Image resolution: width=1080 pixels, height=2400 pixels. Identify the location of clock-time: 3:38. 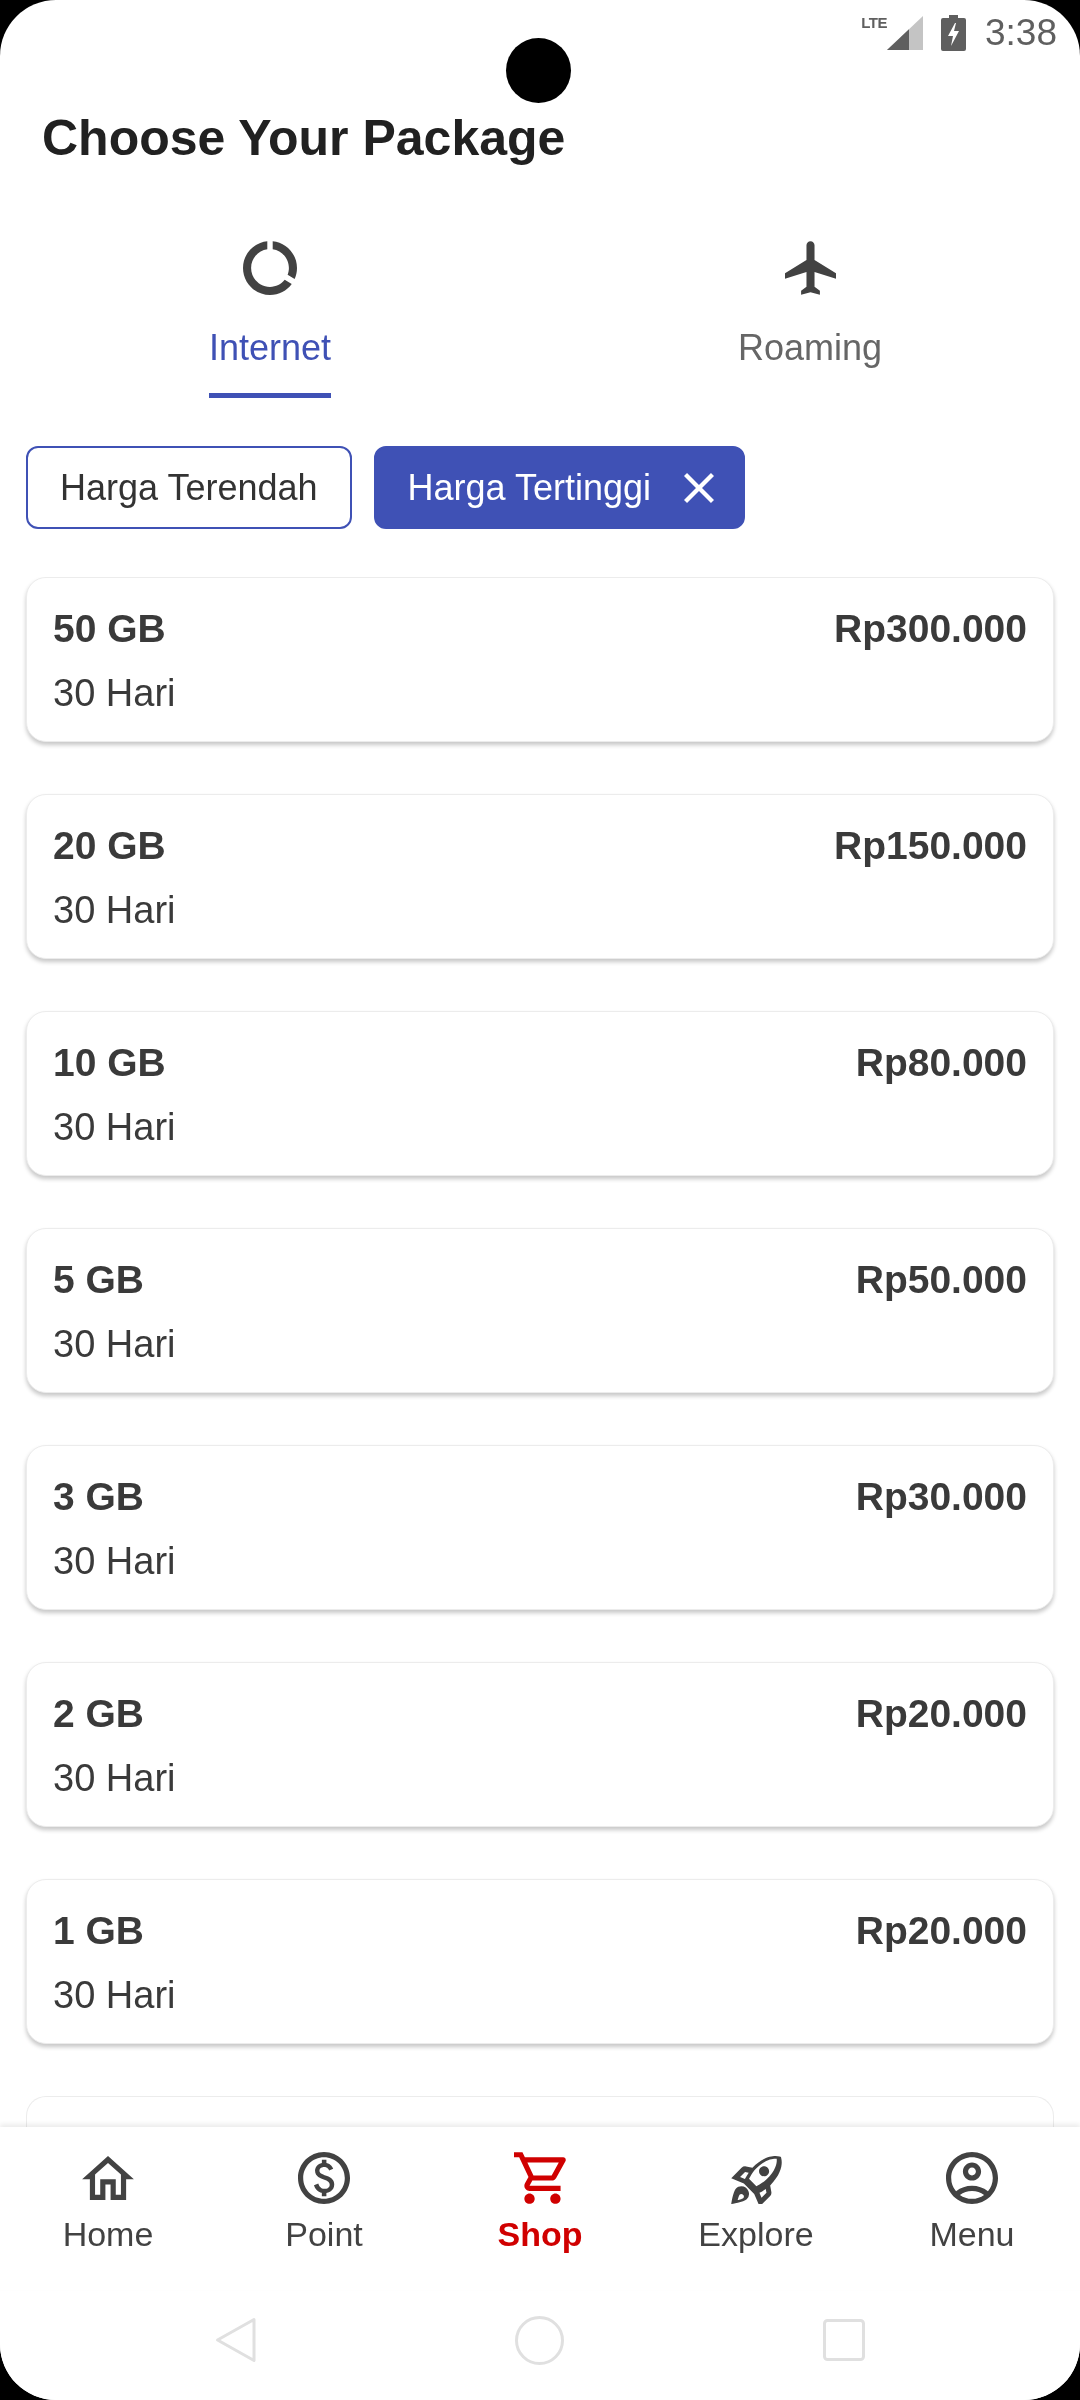
(1021, 33).